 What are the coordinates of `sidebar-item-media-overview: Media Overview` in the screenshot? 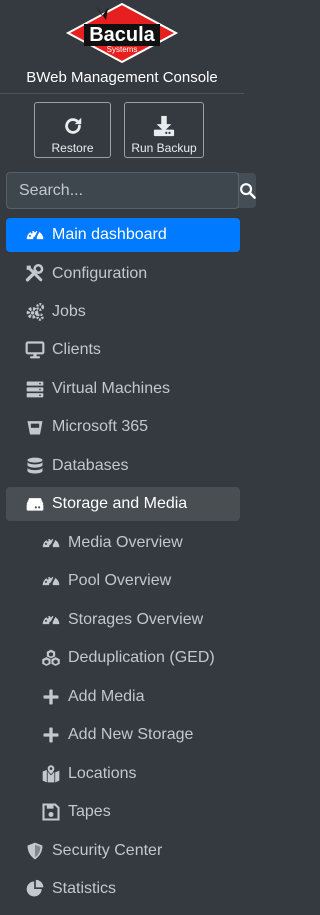 It's located at (123, 543).